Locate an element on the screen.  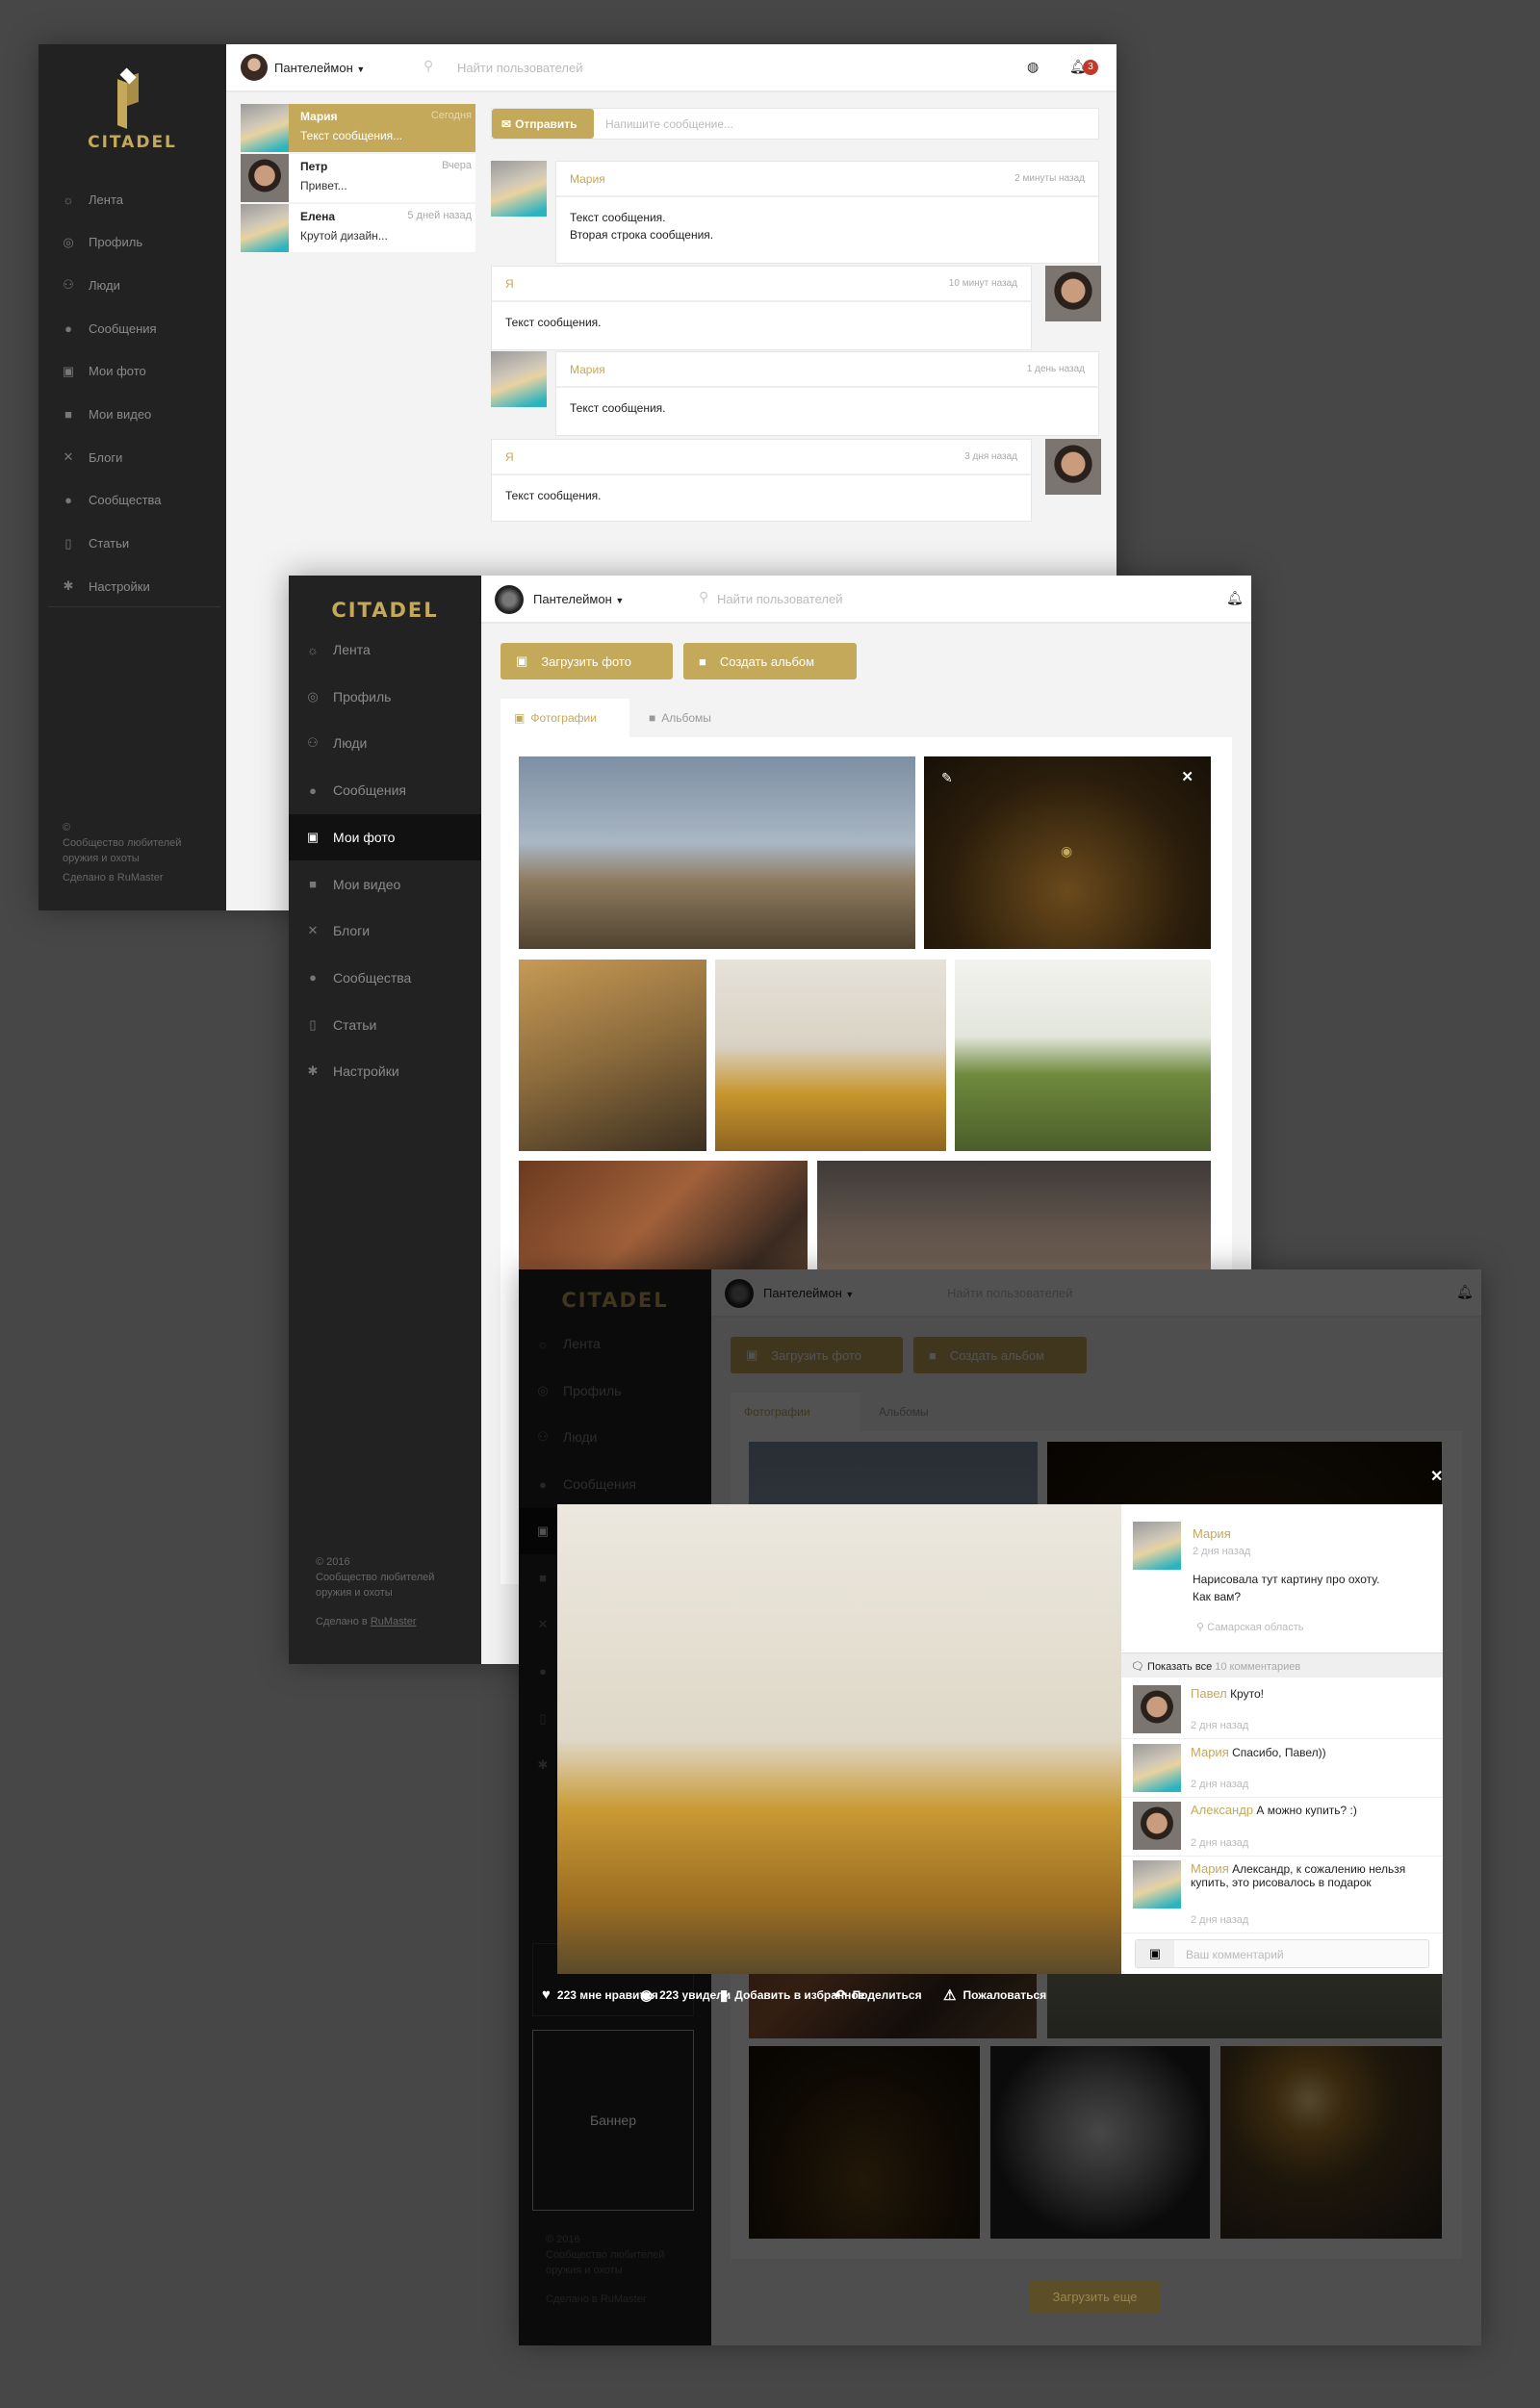
conversation-date: 5 дней назад is located at coordinates (439, 215).